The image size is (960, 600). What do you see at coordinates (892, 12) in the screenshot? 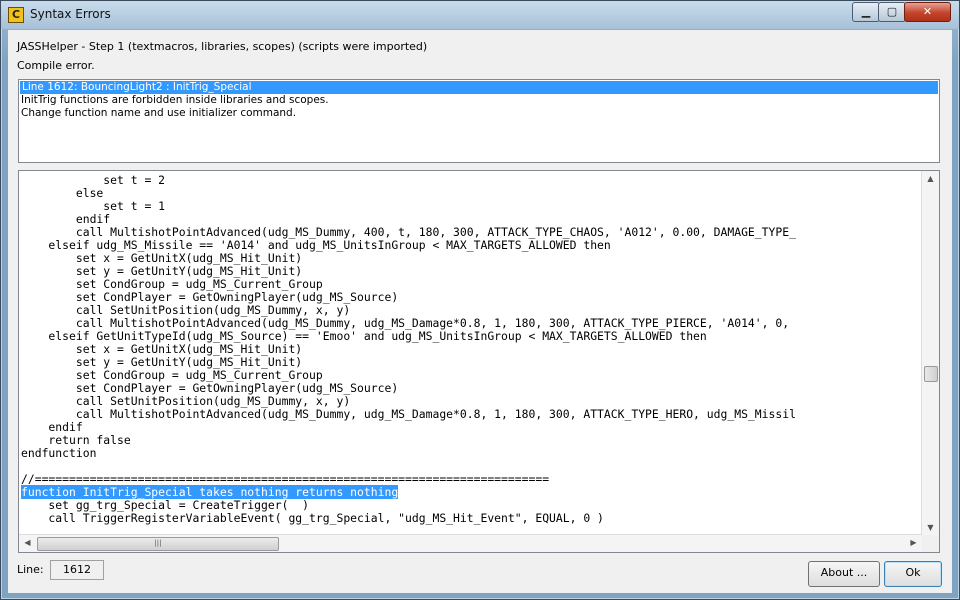
I see `maximize-button: ▢` at bounding box center [892, 12].